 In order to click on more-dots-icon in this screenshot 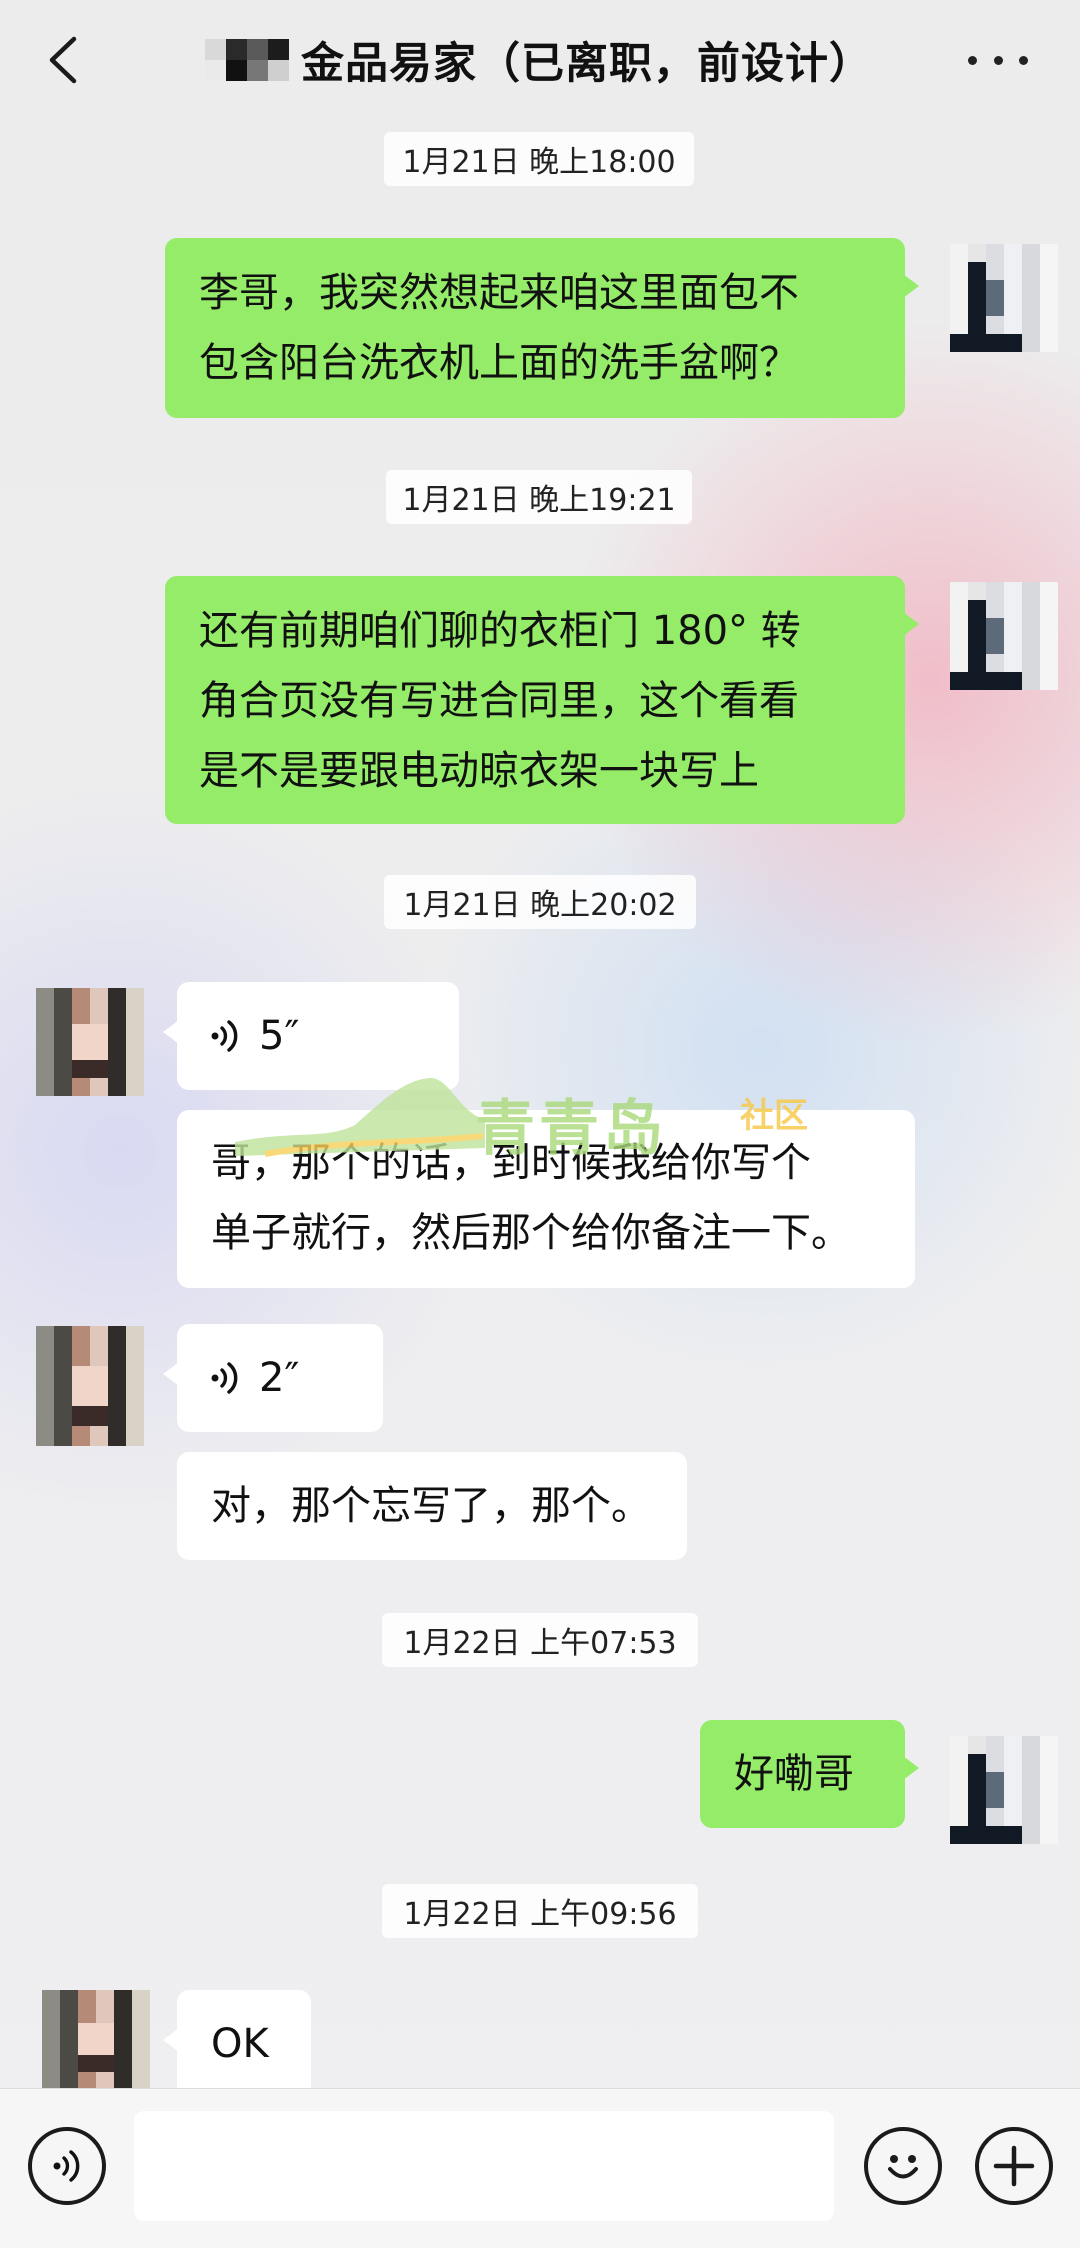, I will do `click(972, 60)`.